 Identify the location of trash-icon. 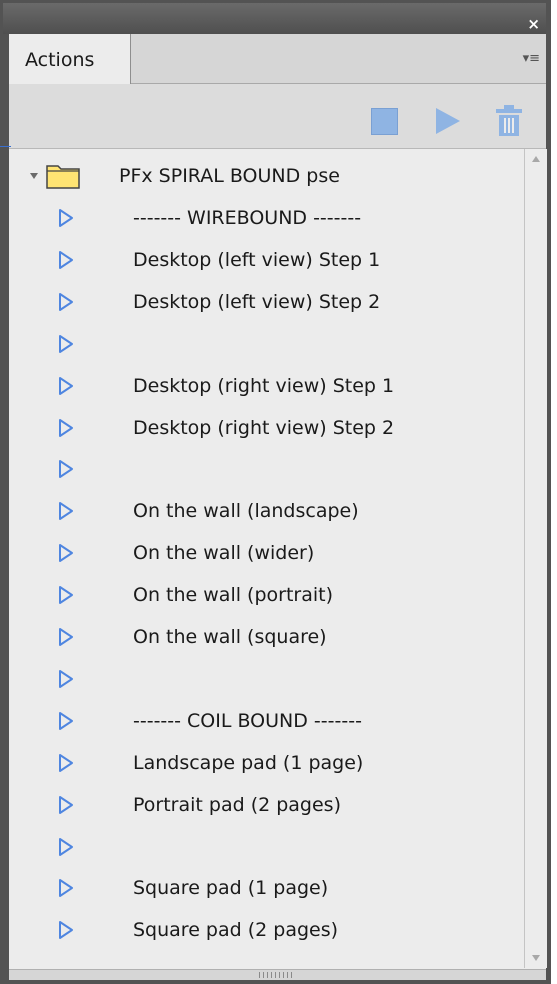
(509, 121).